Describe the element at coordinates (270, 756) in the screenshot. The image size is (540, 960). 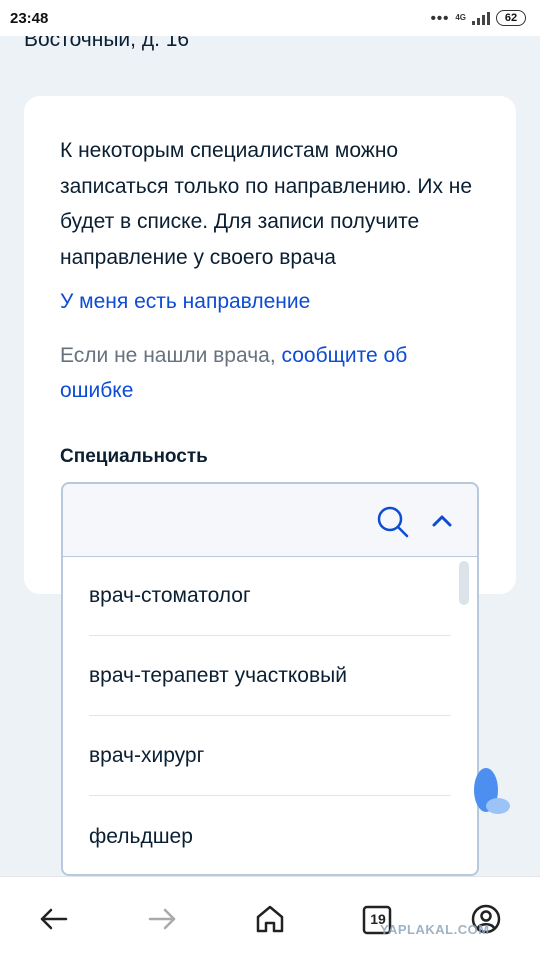
I see `list-item: врач-хирург` at that location.